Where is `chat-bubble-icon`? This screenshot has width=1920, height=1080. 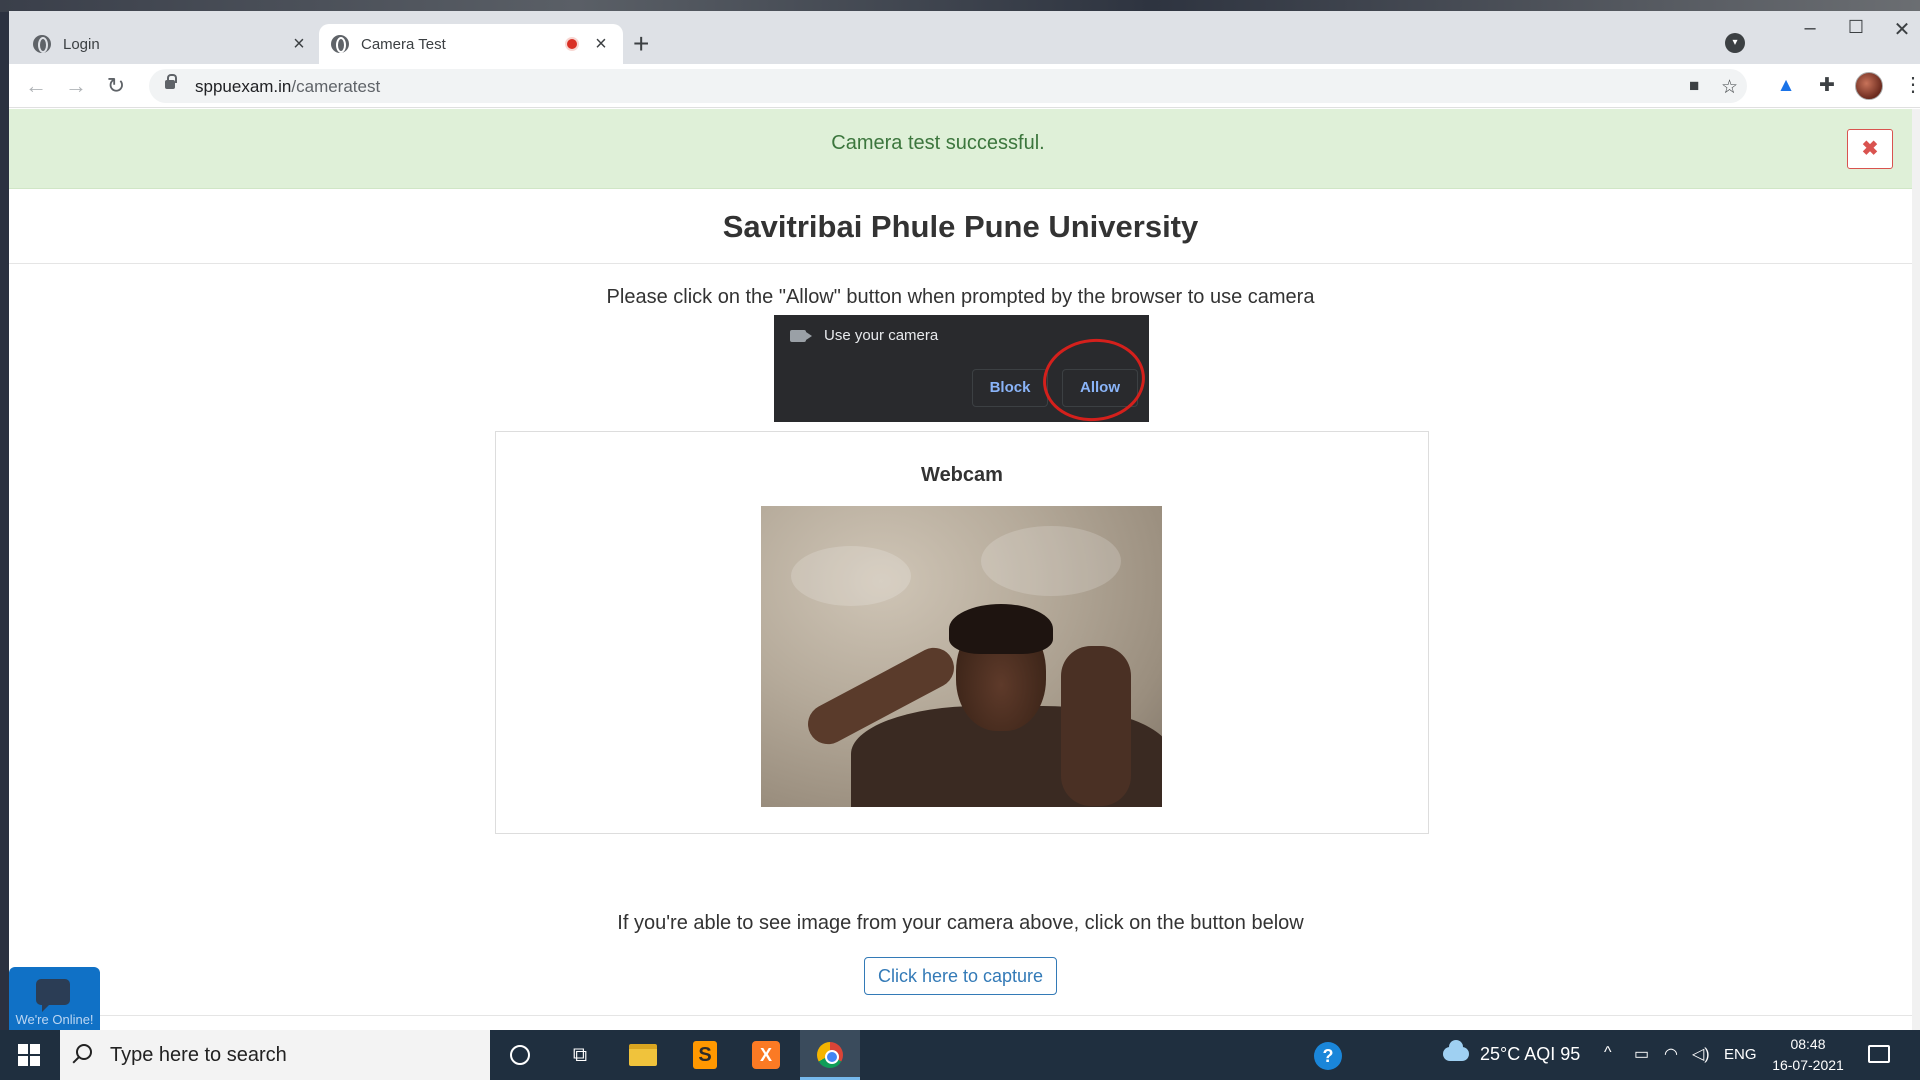 chat-bubble-icon is located at coordinates (53, 995).